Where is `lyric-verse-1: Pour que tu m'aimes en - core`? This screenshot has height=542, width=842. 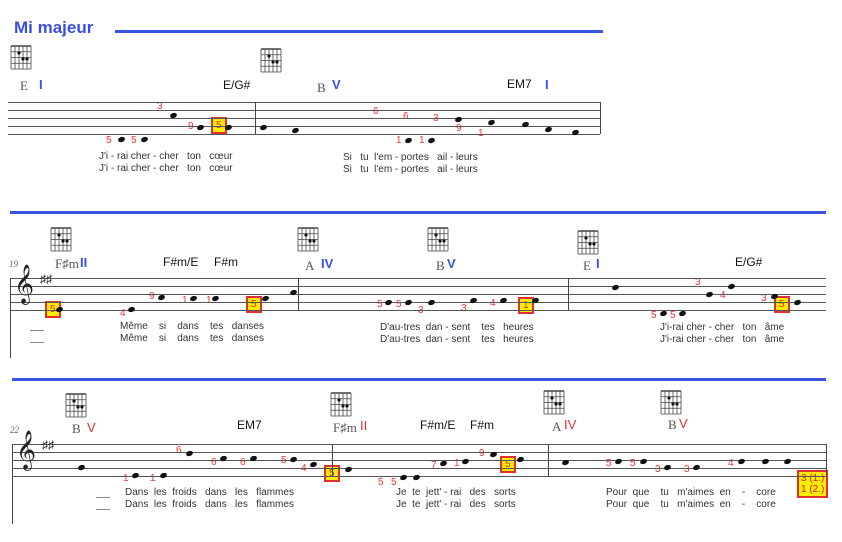
lyric-verse-1: Pour que tu m'aimes en - core is located at coordinates (691, 492).